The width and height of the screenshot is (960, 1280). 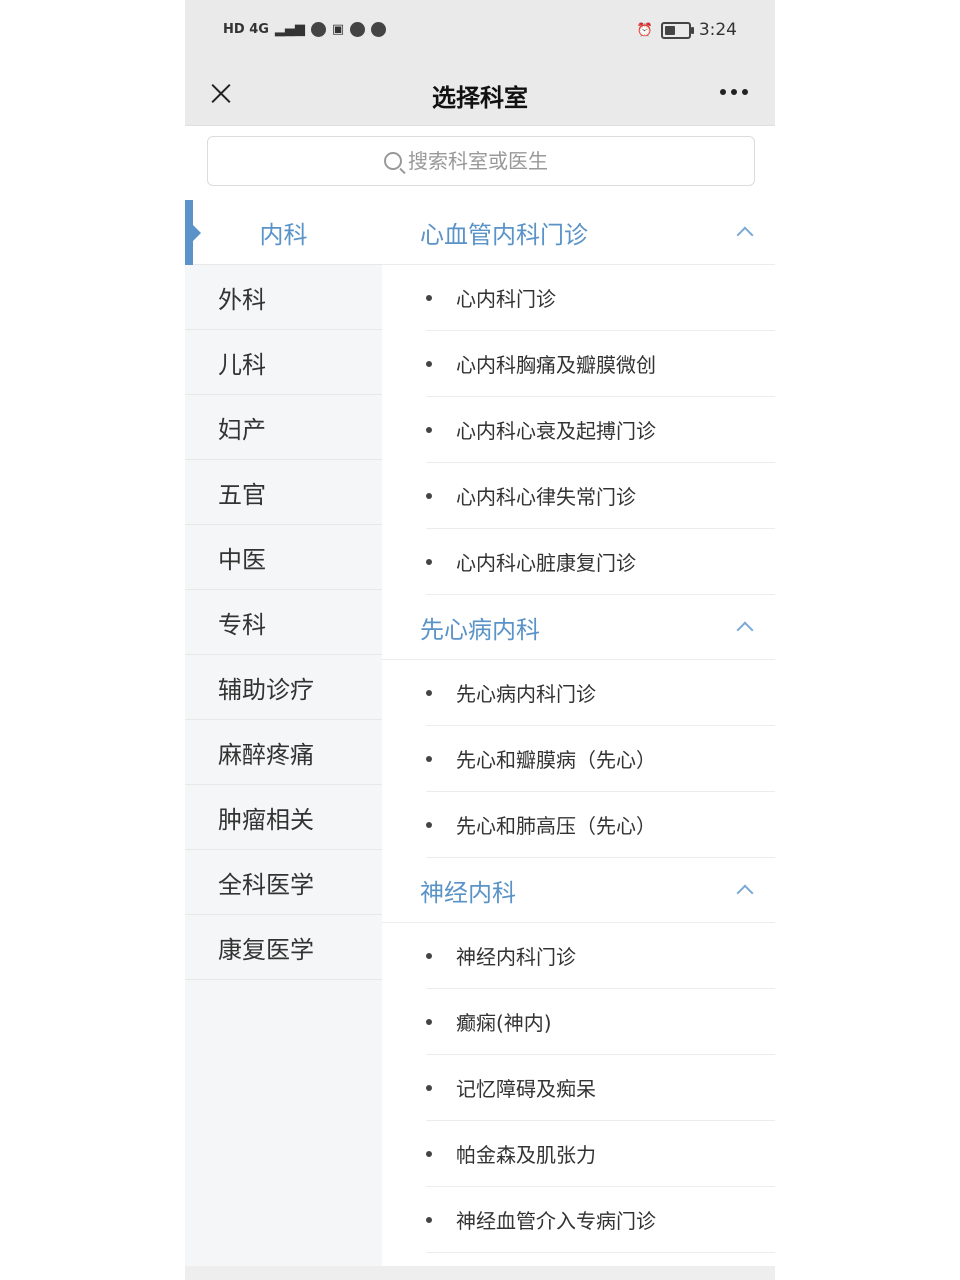 I want to click on status-bar: HD 4G ▂▄▆ ▣ ⏰ 3:24, so click(x=480, y=31).